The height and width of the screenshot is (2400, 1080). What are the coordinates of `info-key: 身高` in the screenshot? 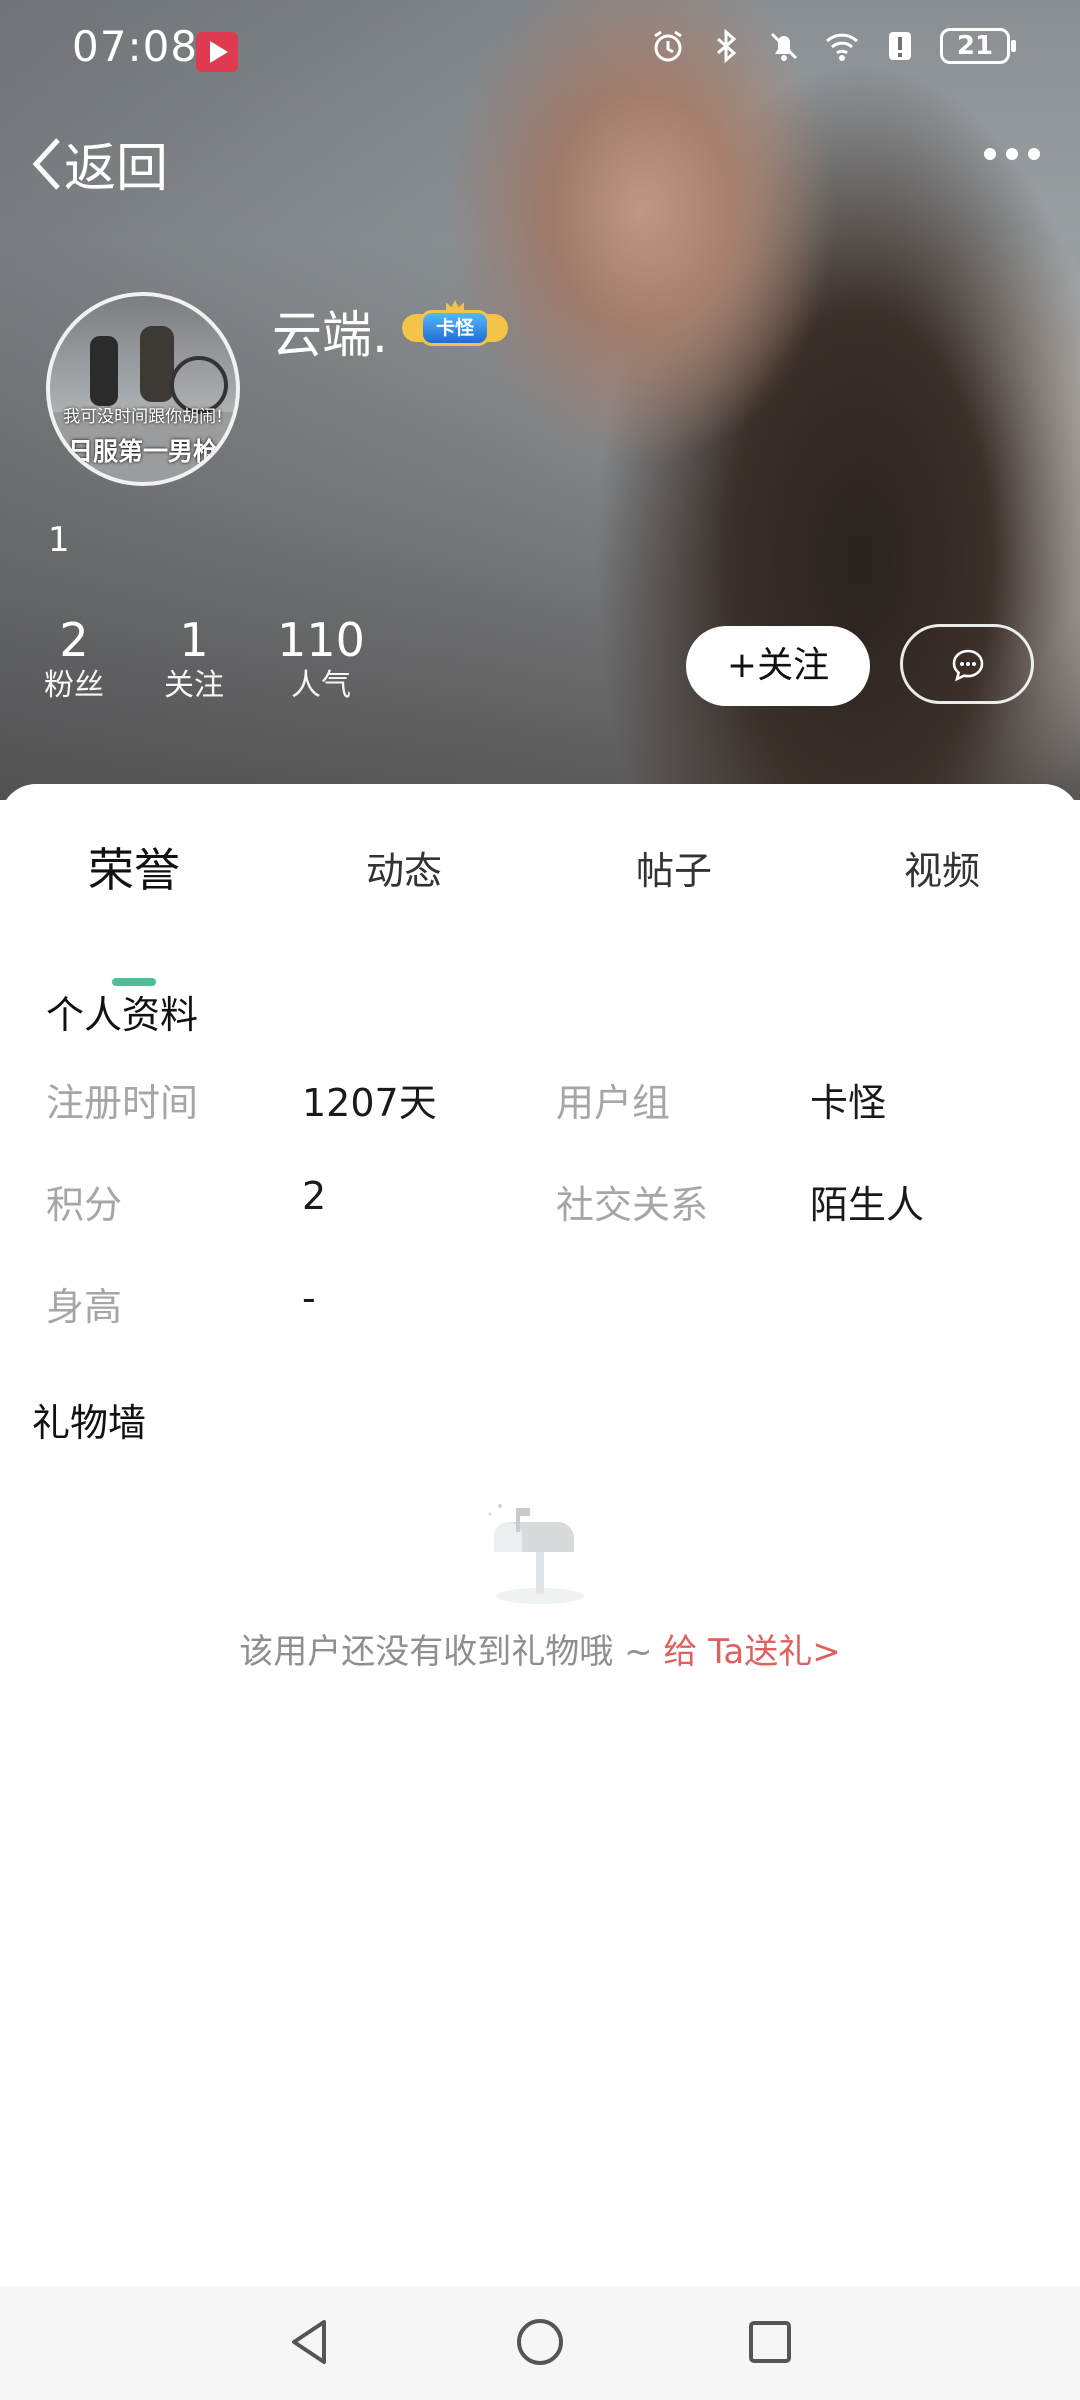 It's located at (84, 1307).